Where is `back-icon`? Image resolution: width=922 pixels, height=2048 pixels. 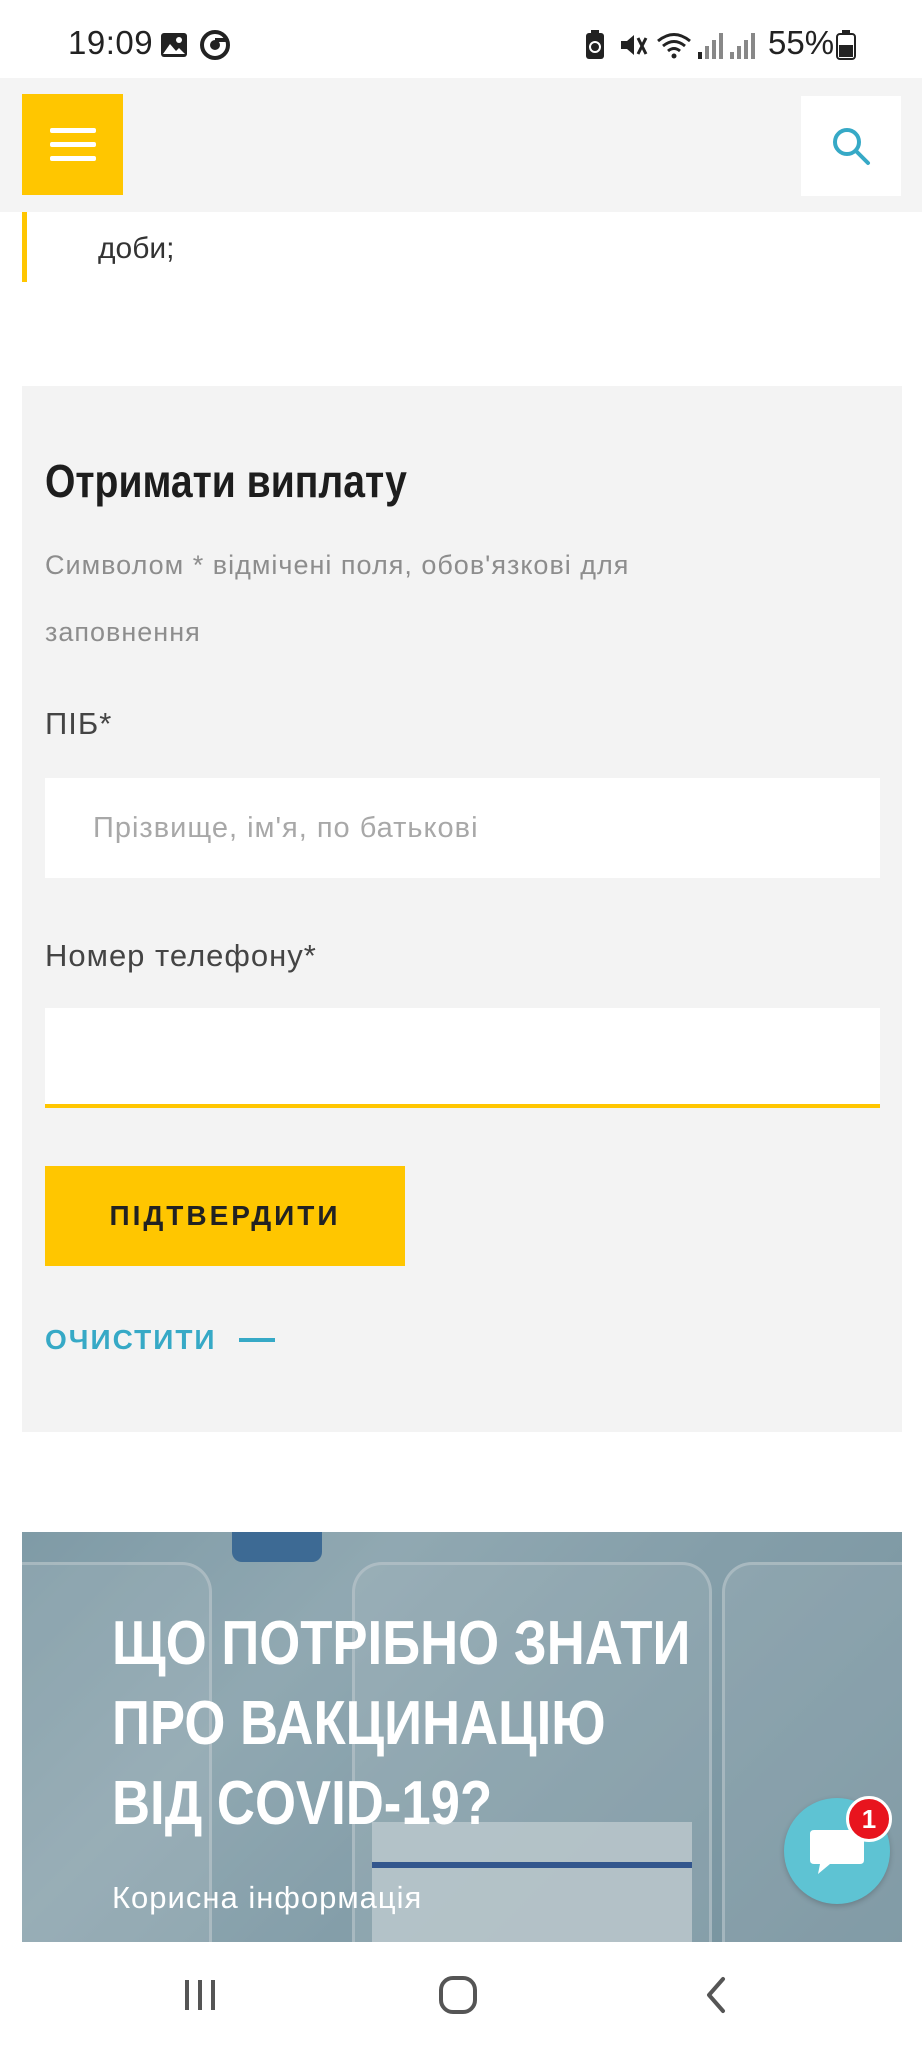 back-icon is located at coordinates (716, 1995).